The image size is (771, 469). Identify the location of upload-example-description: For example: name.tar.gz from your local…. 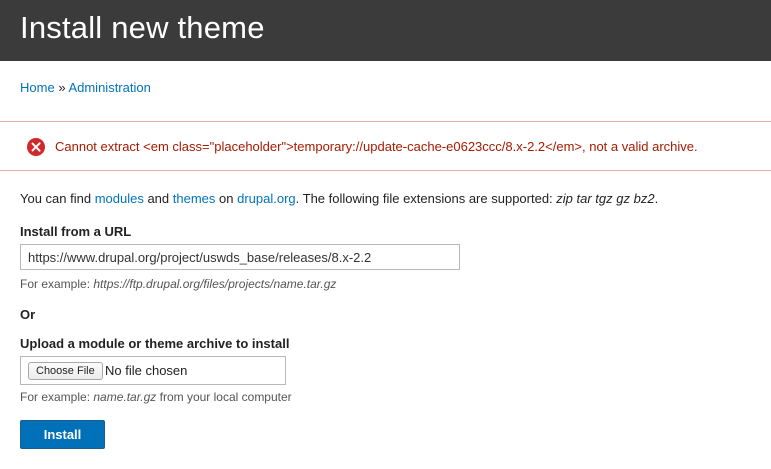
(156, 397).